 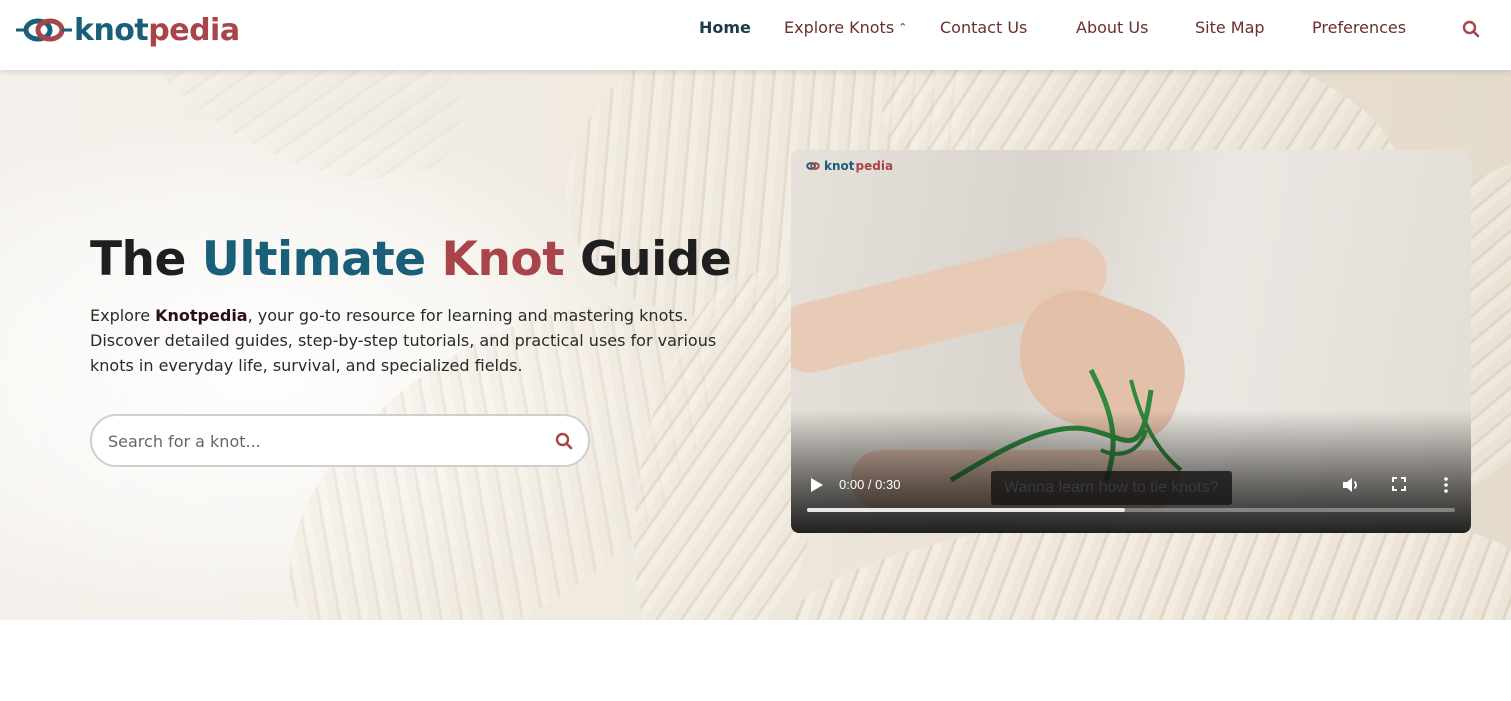 What do you see at coordinates (1351, 485) in the screenshot?
I see `volume-icon` at bounding box center [1351, 485].